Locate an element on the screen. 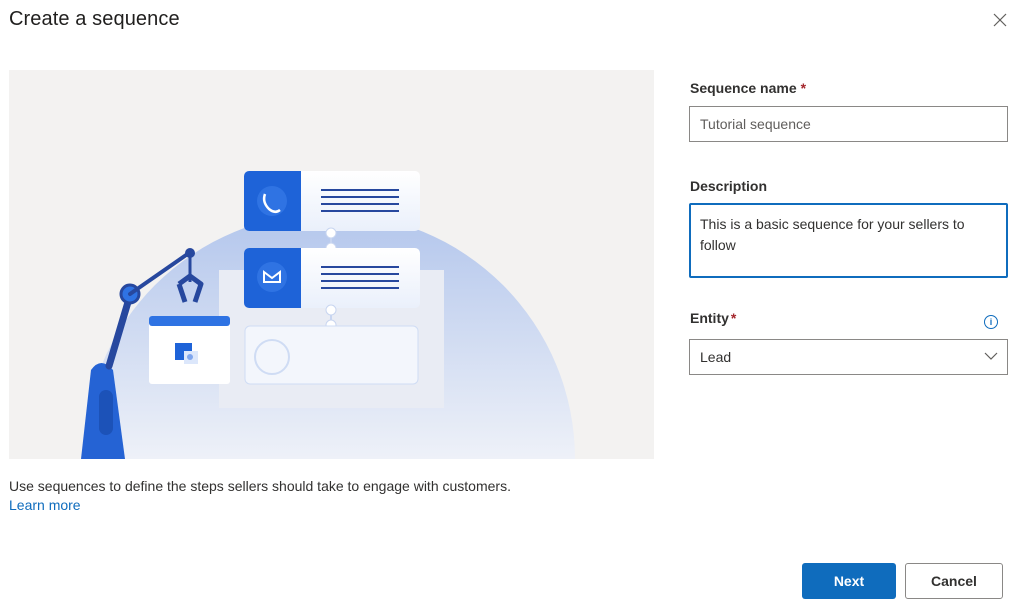 The height and width of the screenshot is (599, 1024). sequence-name-label-text: Sequence name is located at coordinates (743, 88).